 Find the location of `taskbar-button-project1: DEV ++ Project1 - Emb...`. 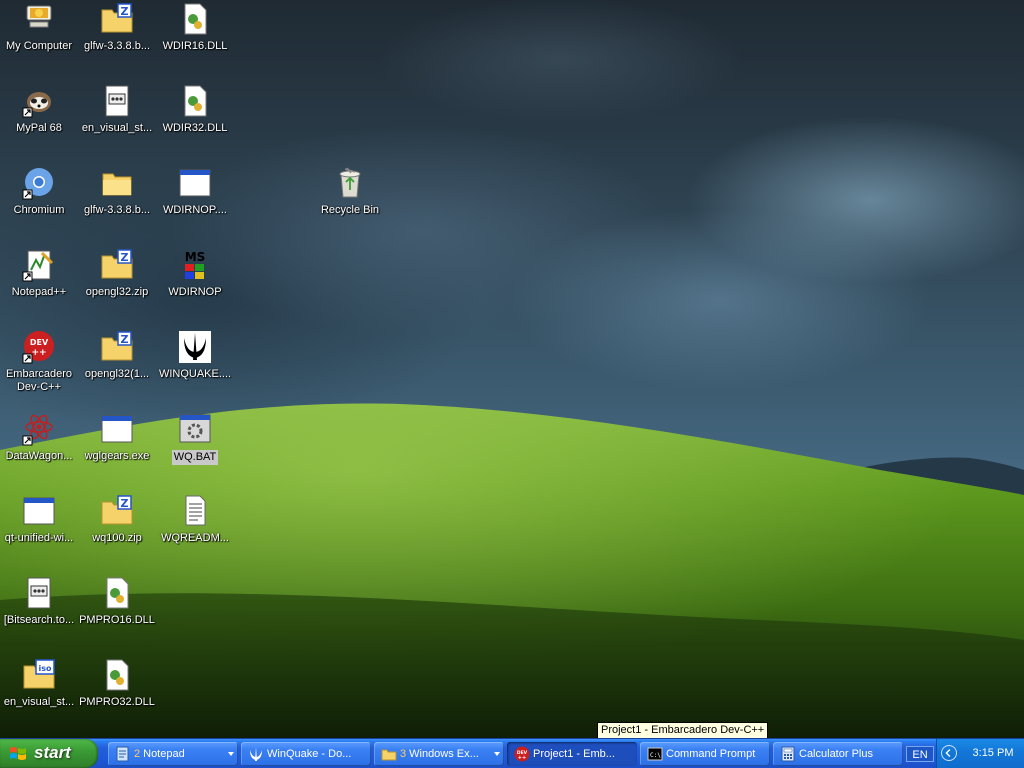

taskbar-button-project1: DEV ++ Project1 - Emb... is located at coordinates (572, 754).